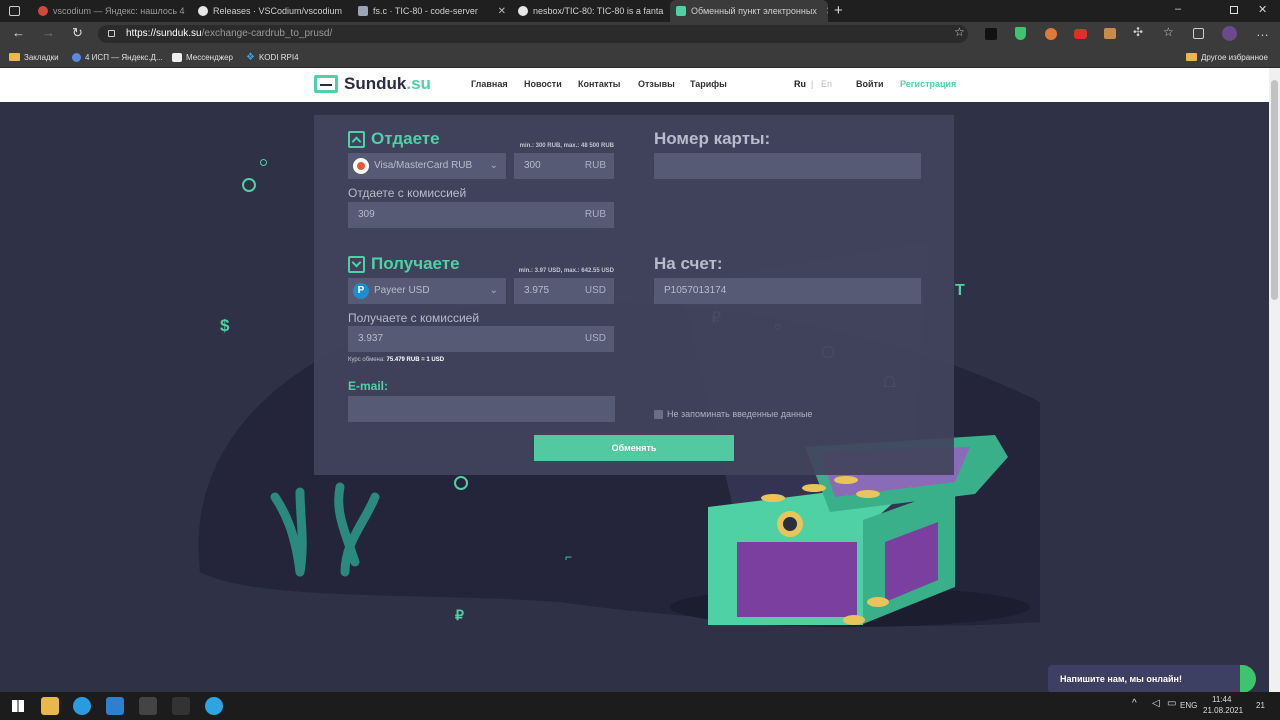 This screenshot has width=1280, height=720. Describe the element at coordinates (1178, 9) in the screenshot. I see `minimize-button: –` at that location.